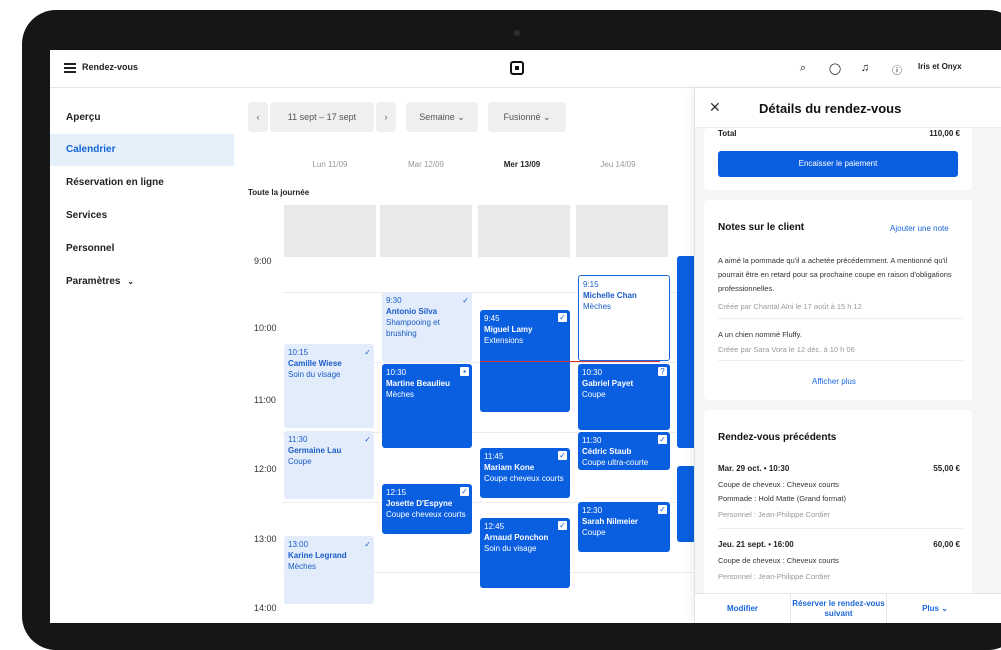 Image resolution: width=1001 pixels, height=650 pixels. Describe the element at coordinates (610, 295) in the screenshot. I see `event-client: Michelle Chan` at that location.